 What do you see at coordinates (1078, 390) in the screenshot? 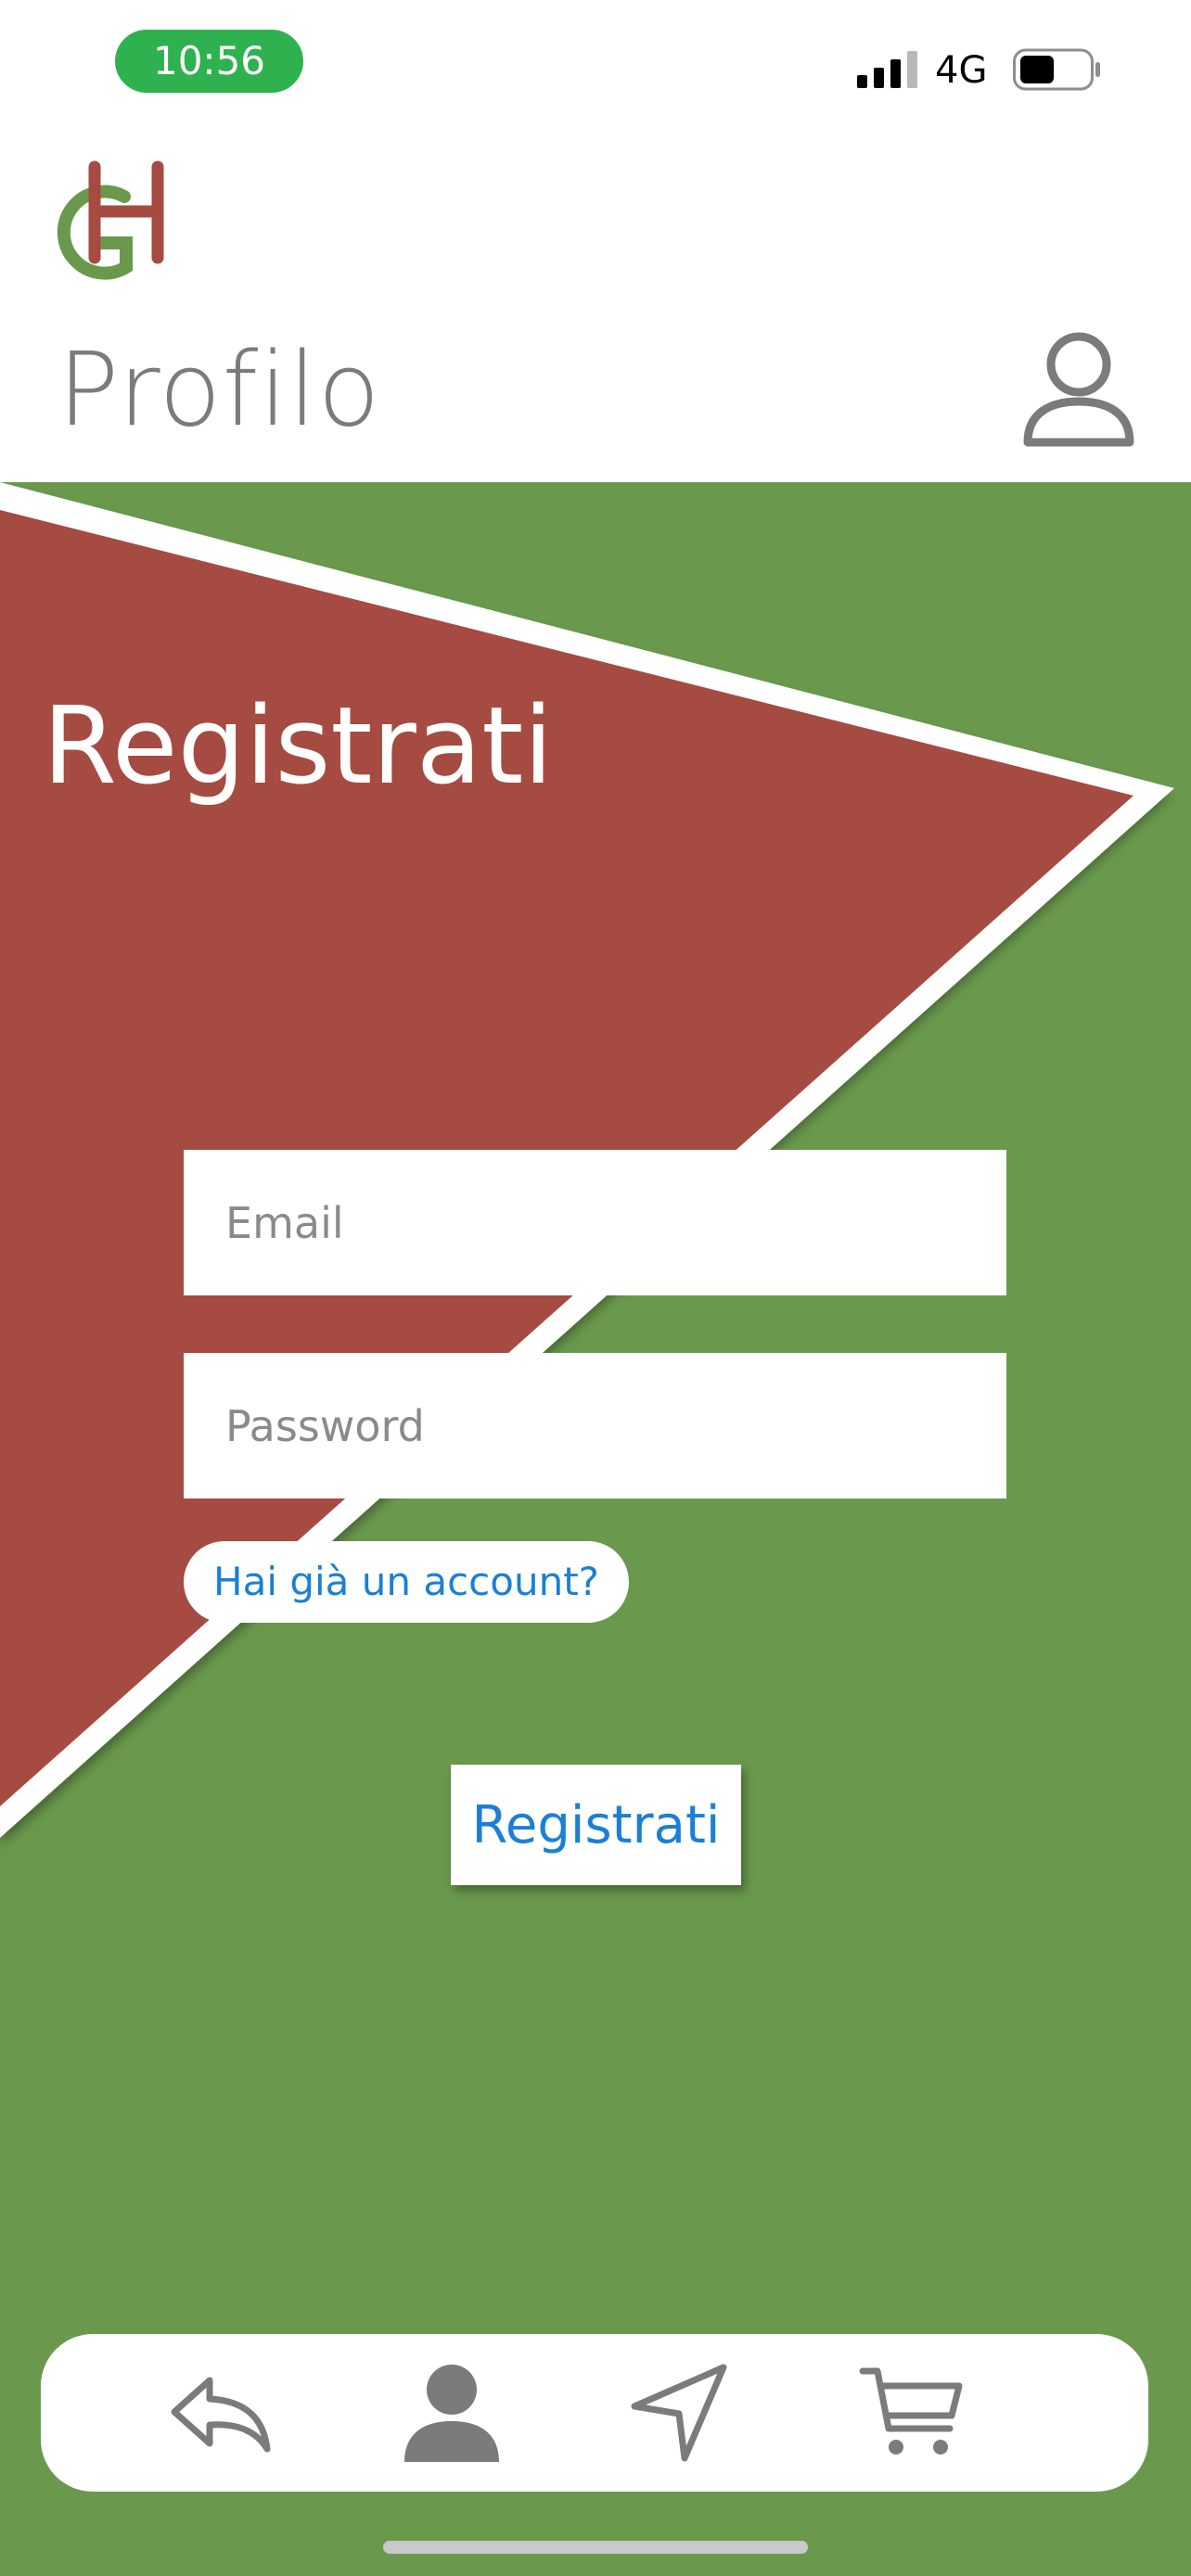
I see `user-outline-icon` at bounding box center [1078, 390].